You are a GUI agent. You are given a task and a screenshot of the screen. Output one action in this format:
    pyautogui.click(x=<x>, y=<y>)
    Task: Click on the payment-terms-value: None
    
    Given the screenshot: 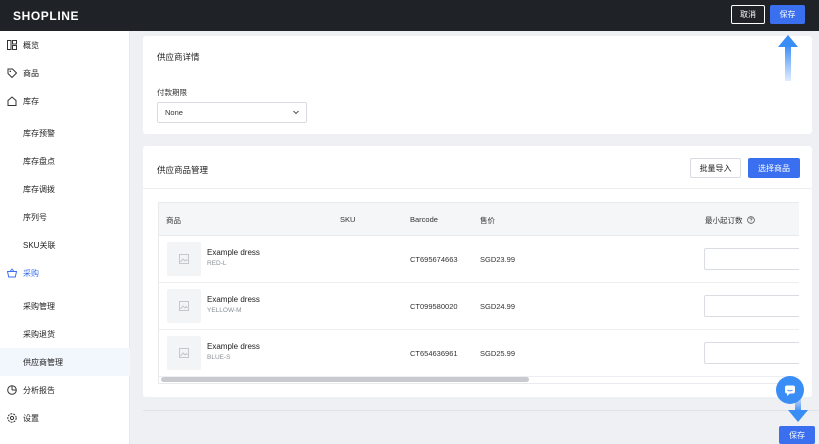 What is the action you would take?
    pyautogui.click(x=174, y=112)
    